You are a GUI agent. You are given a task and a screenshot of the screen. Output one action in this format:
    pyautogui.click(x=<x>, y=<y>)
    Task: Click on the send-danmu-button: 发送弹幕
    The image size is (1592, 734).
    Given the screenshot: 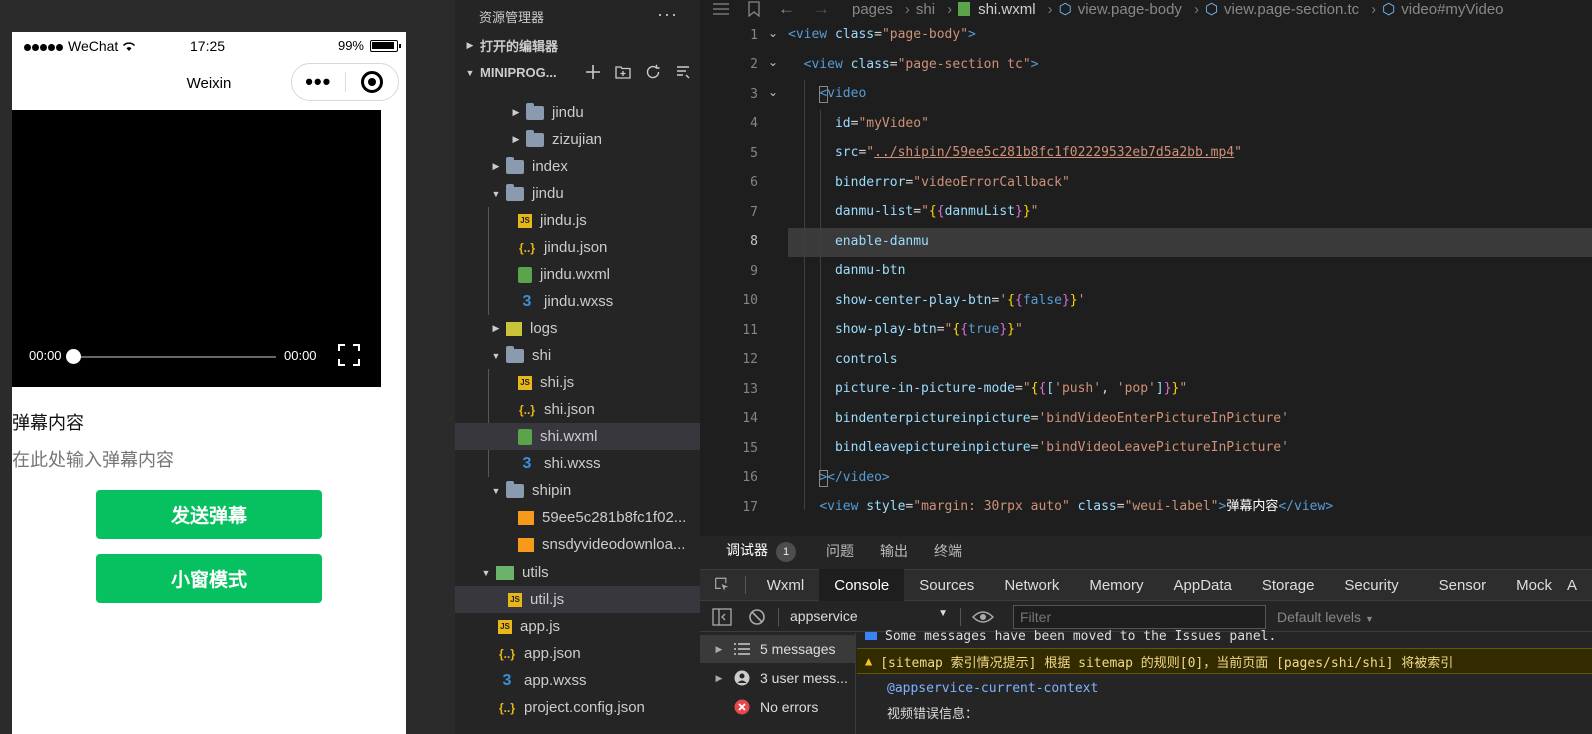 What is the action you would take?
    pyautogui.click(x=209, y=514)
    